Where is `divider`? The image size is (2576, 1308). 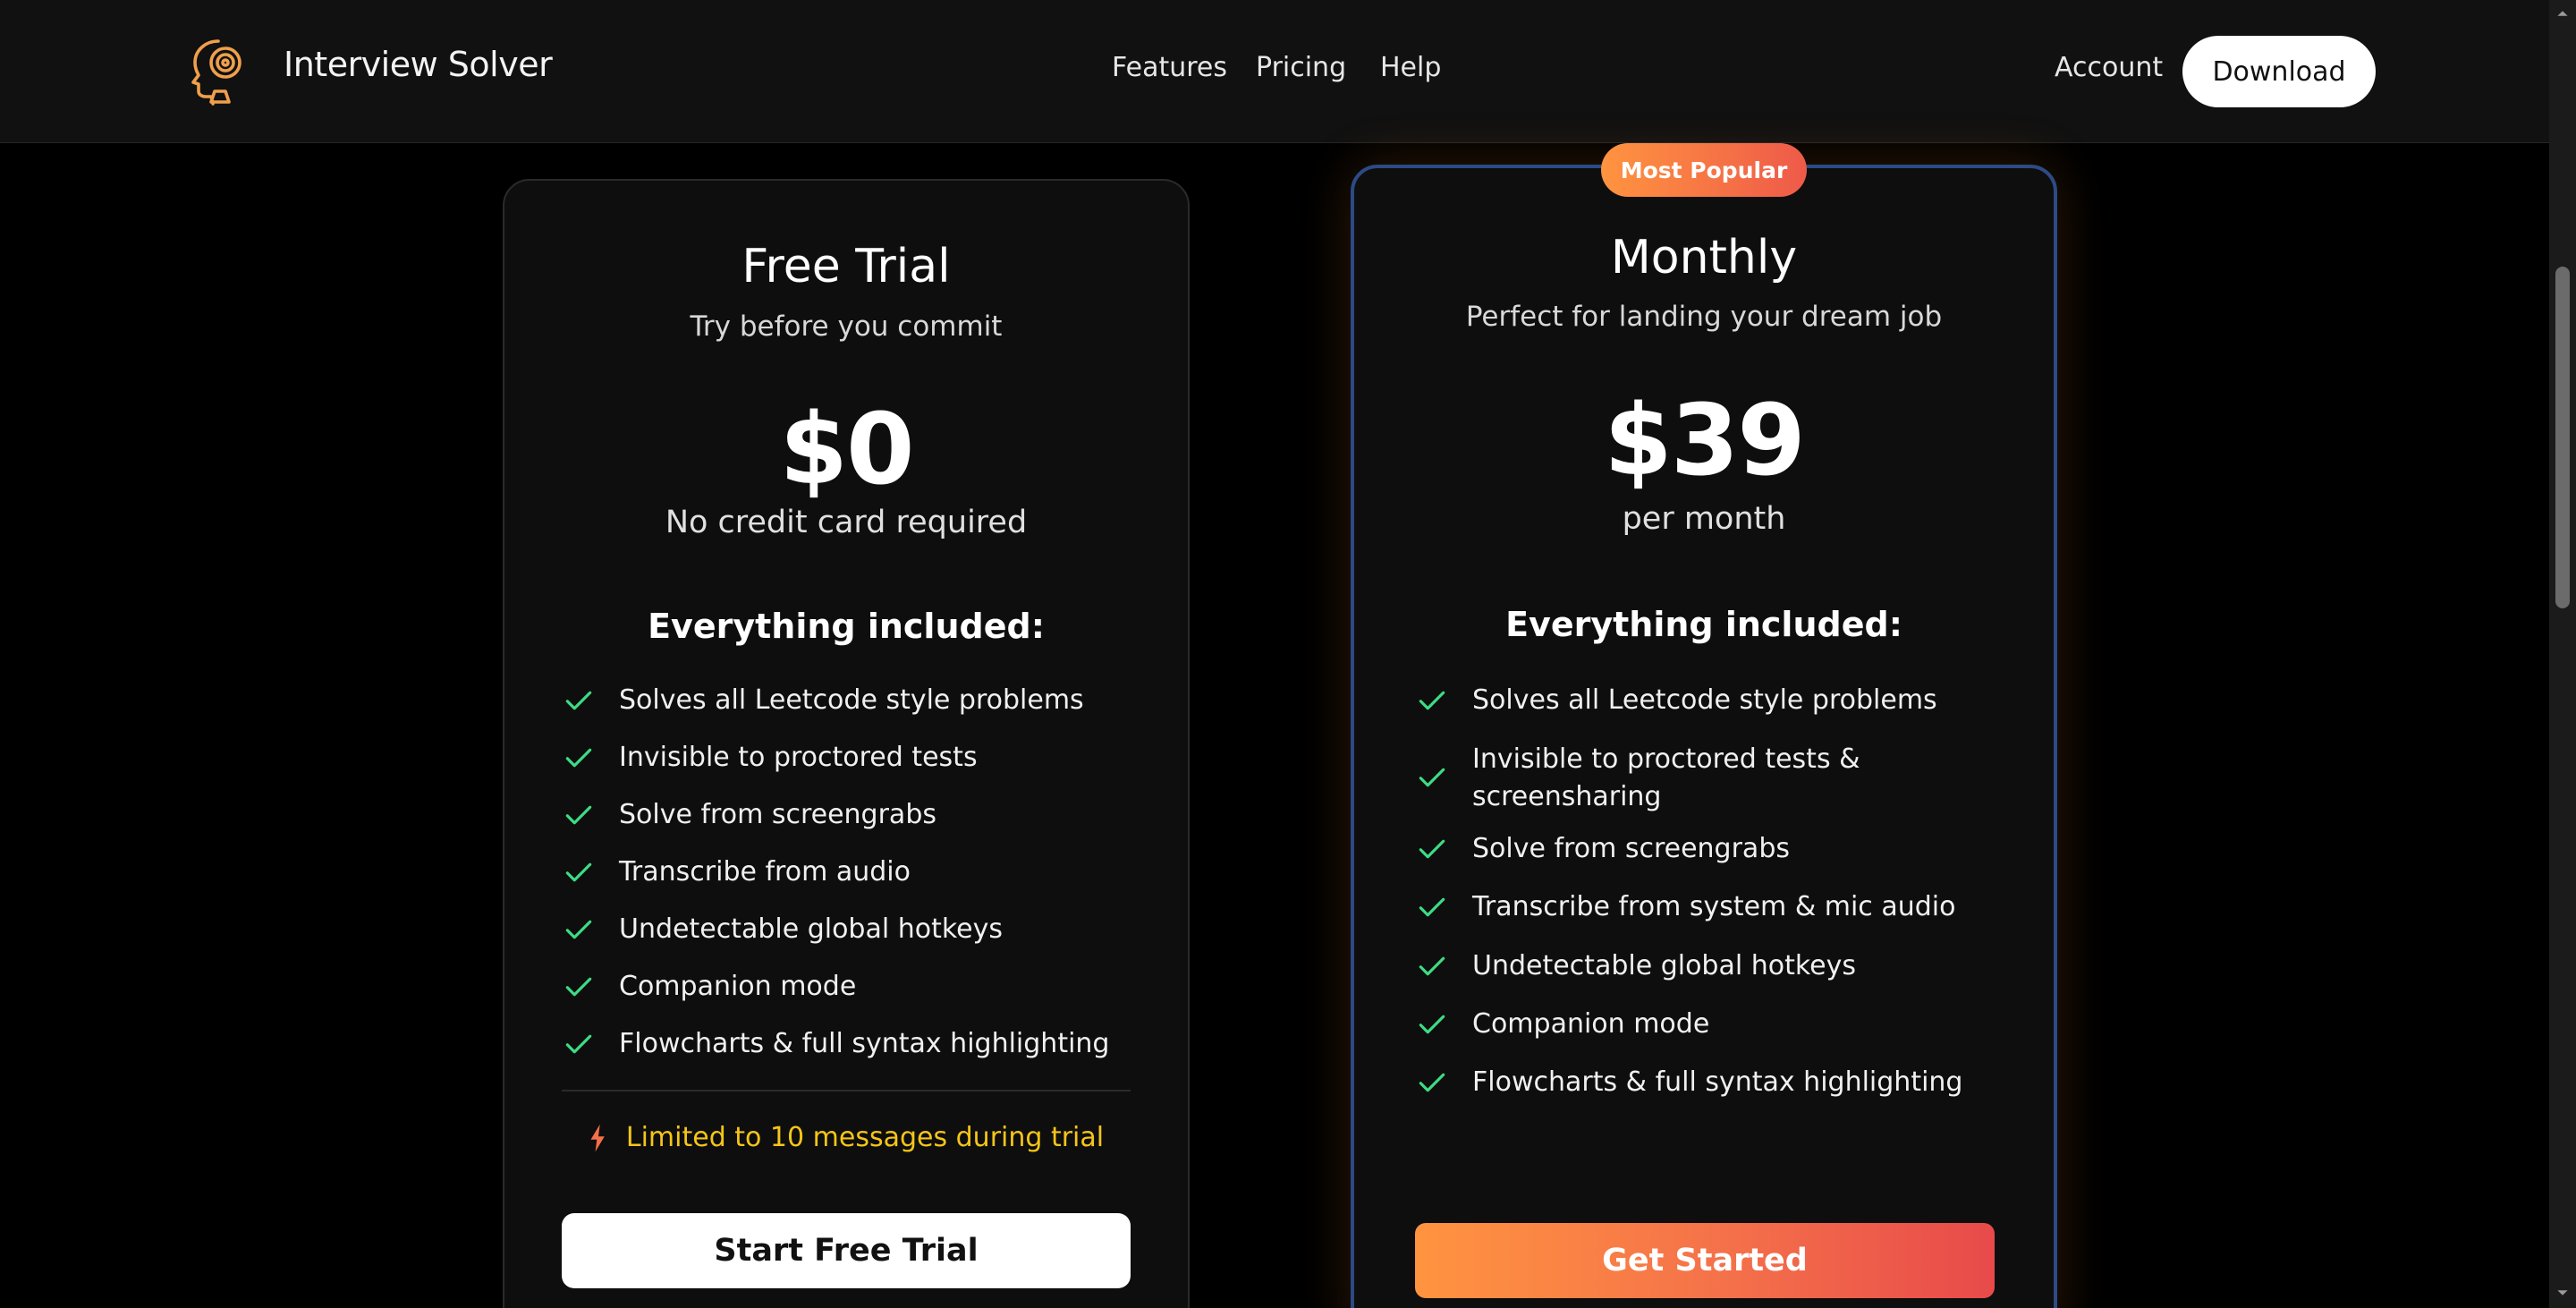
divider is located at coordinates (846, 1090).